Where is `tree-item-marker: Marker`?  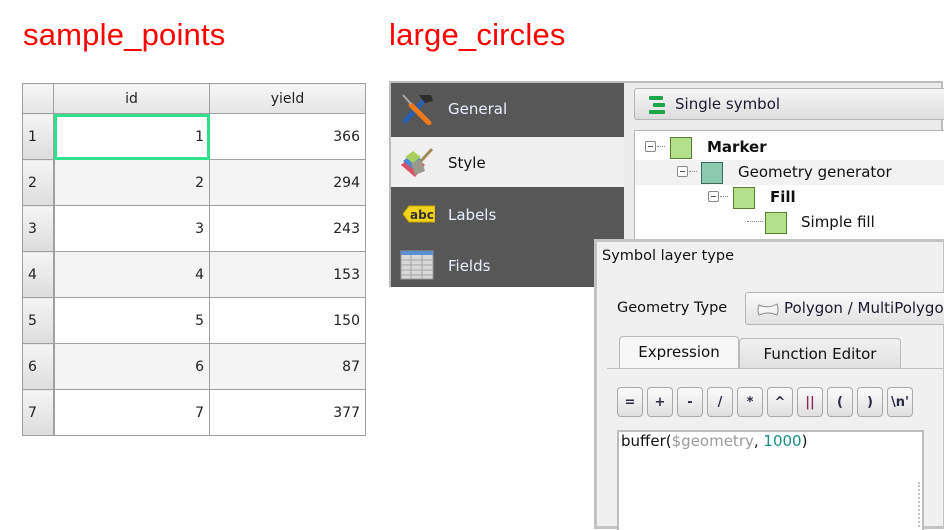 tree-item-marker: Marker is located at coordinates (789, 147).